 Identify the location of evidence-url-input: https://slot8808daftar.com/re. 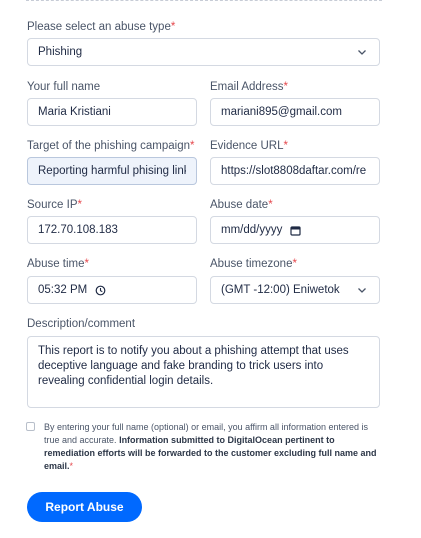
(295, 171).